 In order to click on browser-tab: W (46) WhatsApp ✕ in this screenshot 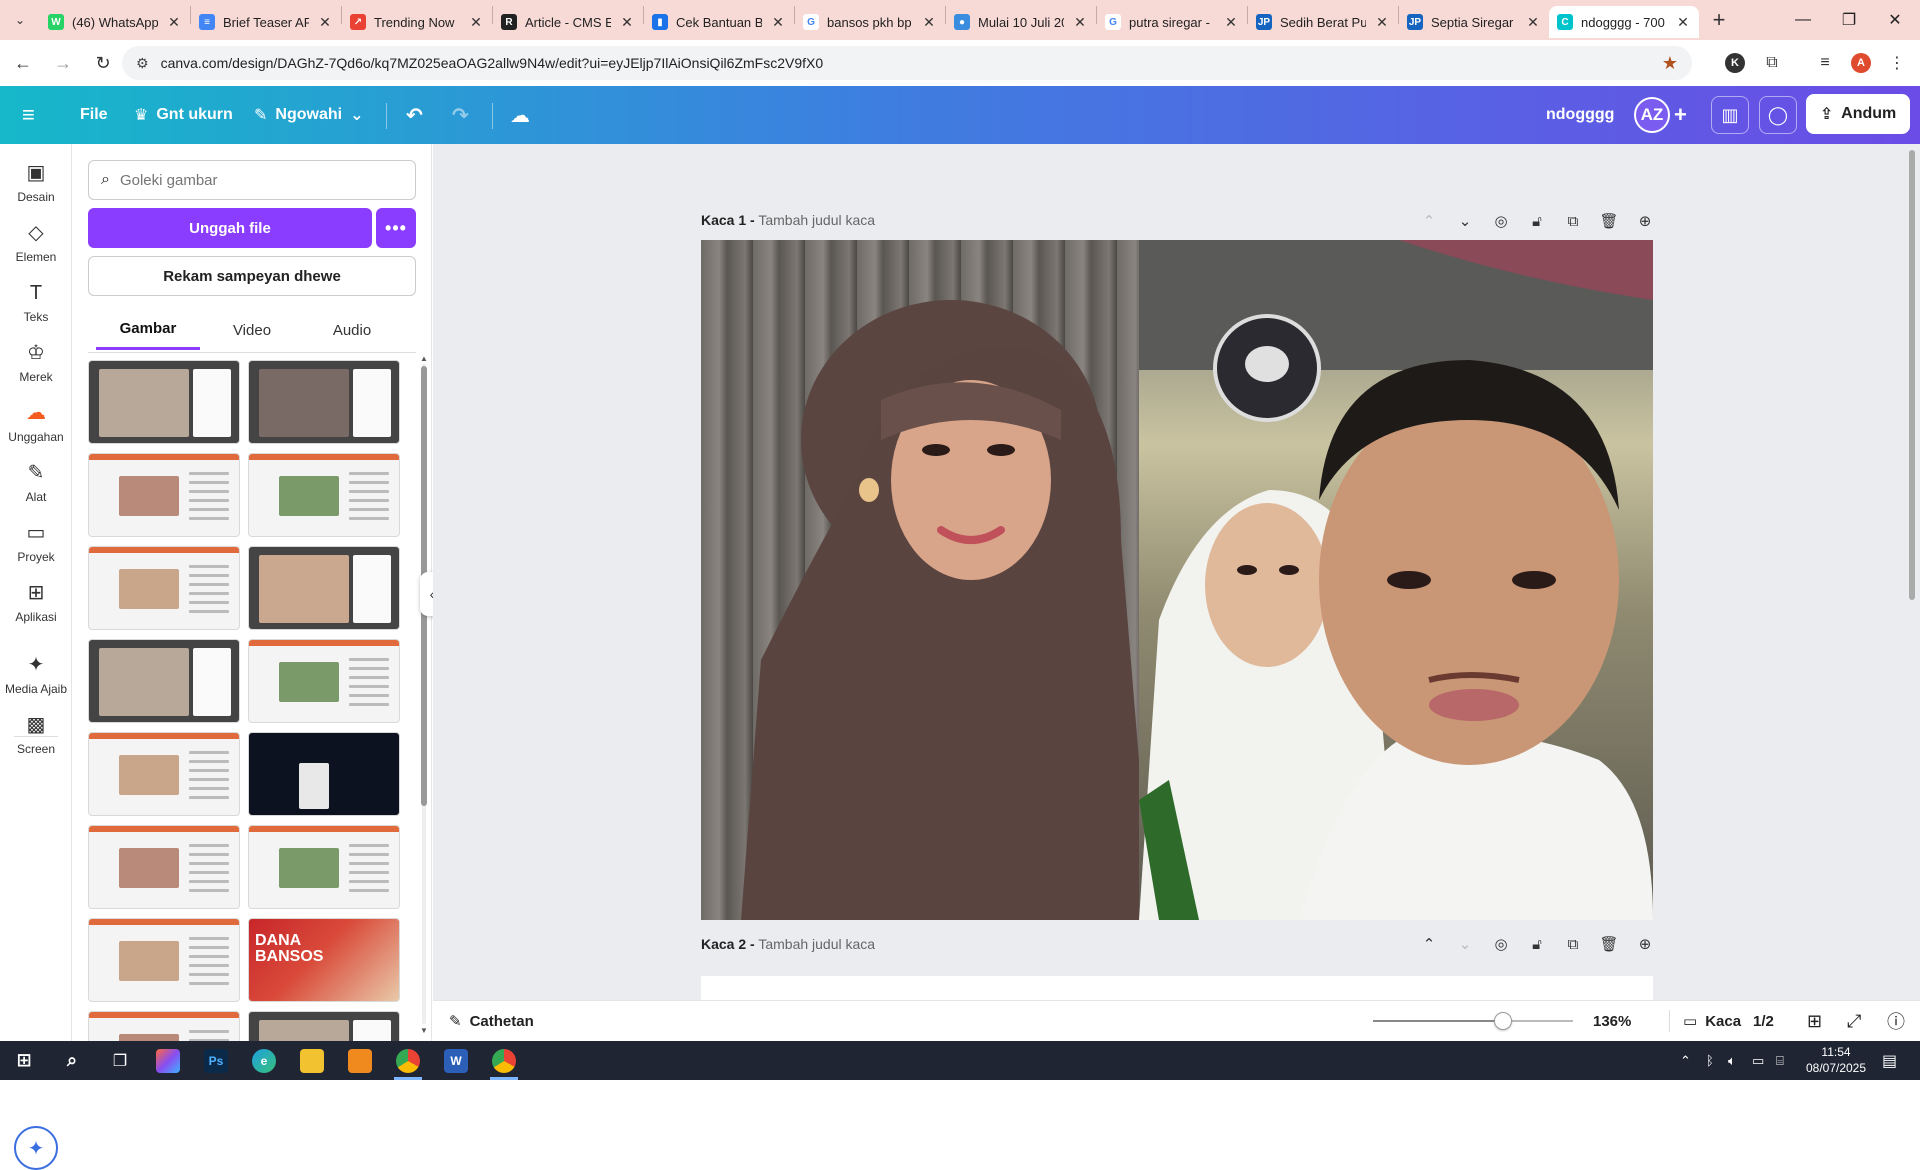, I will do `click(115, 22)`.